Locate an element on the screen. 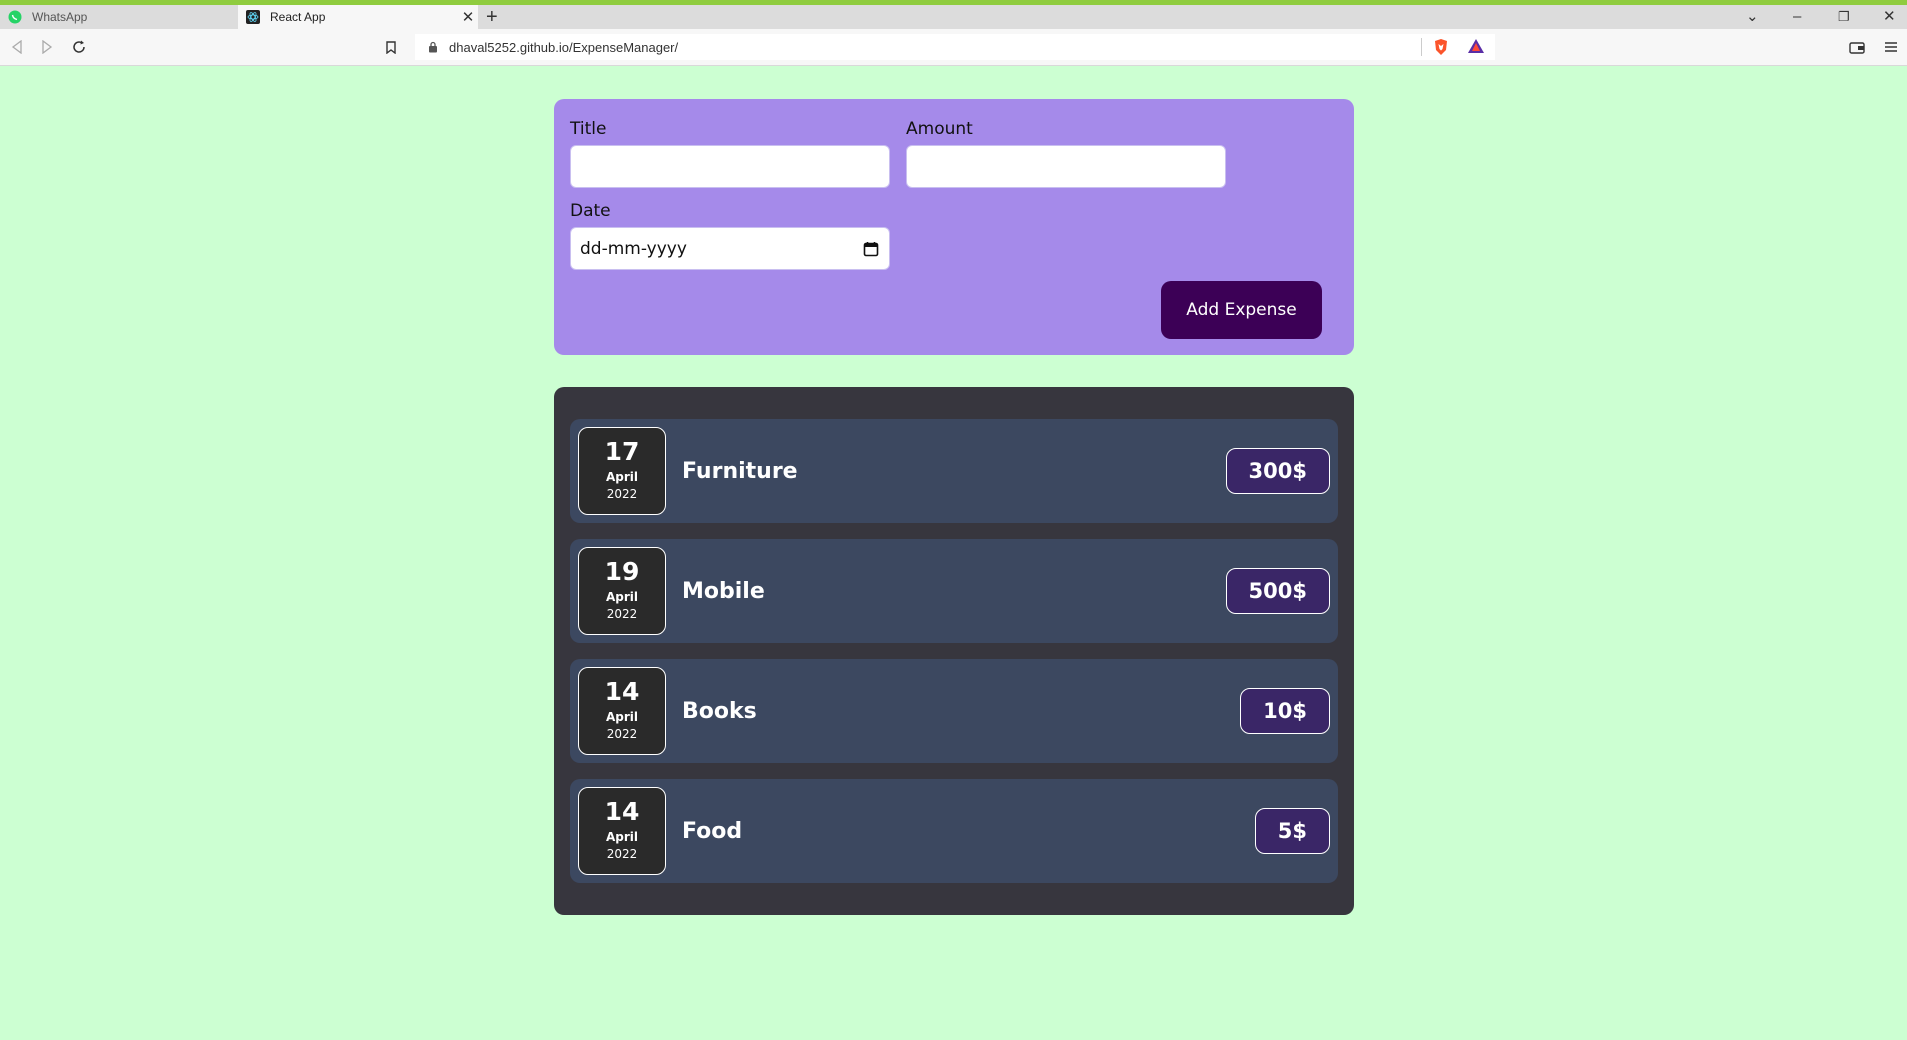 Image resolution: width=1907 pixels, height=1040 pixels. amount-field: Amount is located at coordinates (1066, 153).